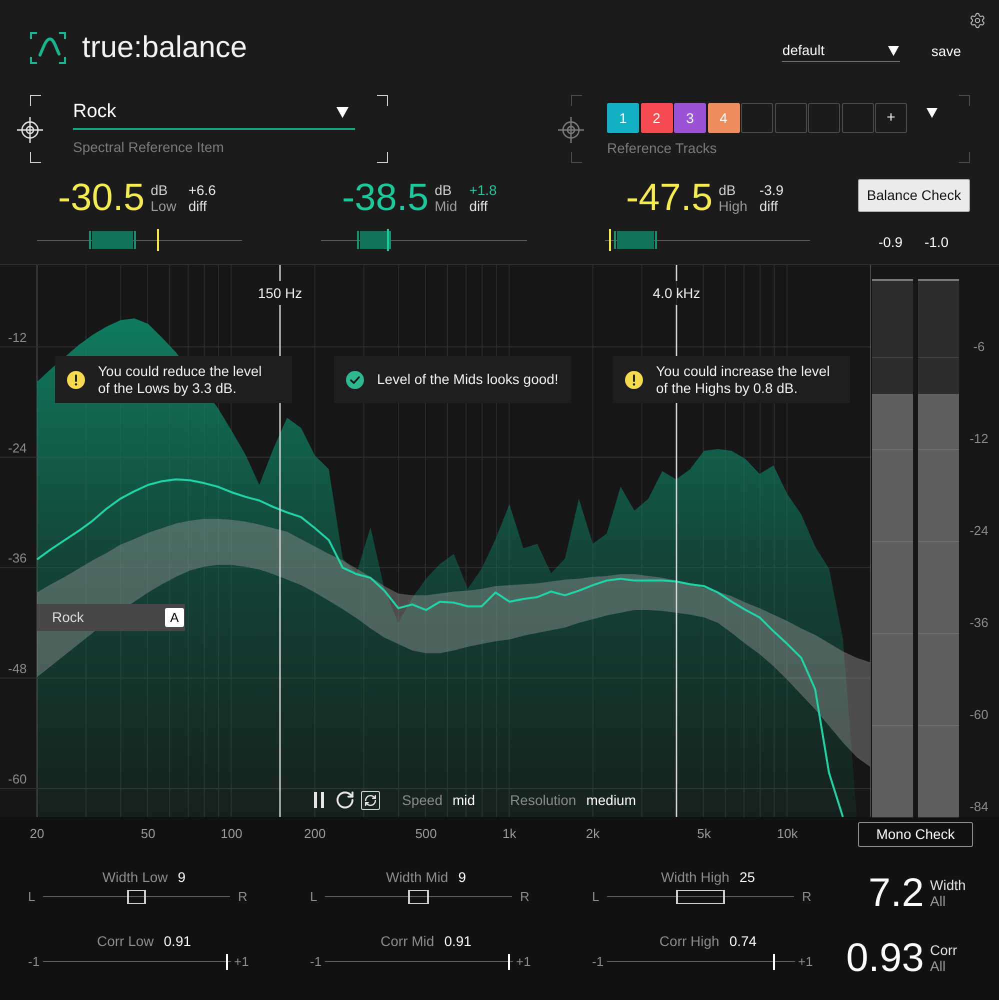 This screenshot has height=1000, width=999. Describe the element at coordinates (743, 941) in the screenshot. I see `slider-value: 0.74` at that location.